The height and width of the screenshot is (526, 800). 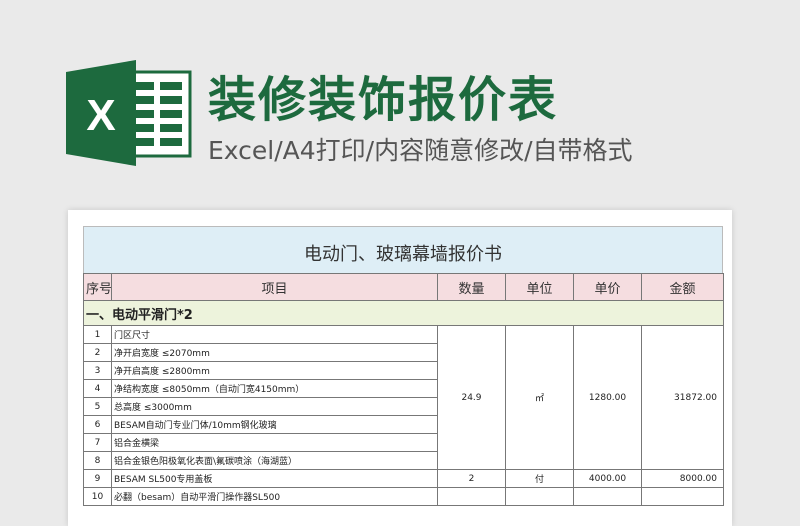 What do you see at coordinates (130, 113) in the screenshot?
I see `excel-logo-icon: X` at bounding box center [130, 113].